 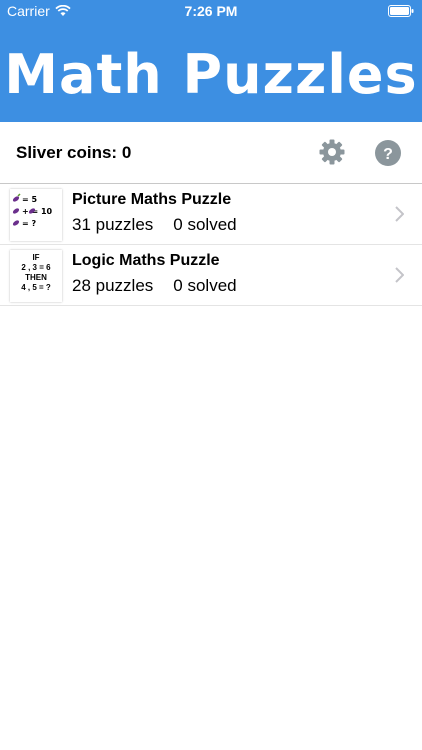 I want to click on thumb-line-3: = ?, so click(x=29, y=223).